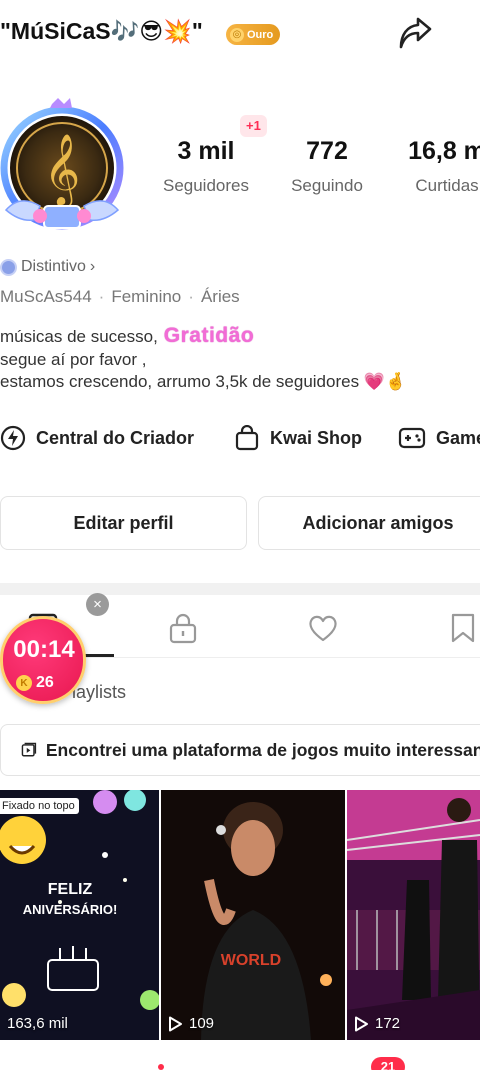 The image size is (480, 1070). What do you see at coordinates (24, 683) in the screenshot?
I see `coin-icon: K` at bounding box center [24, 683].